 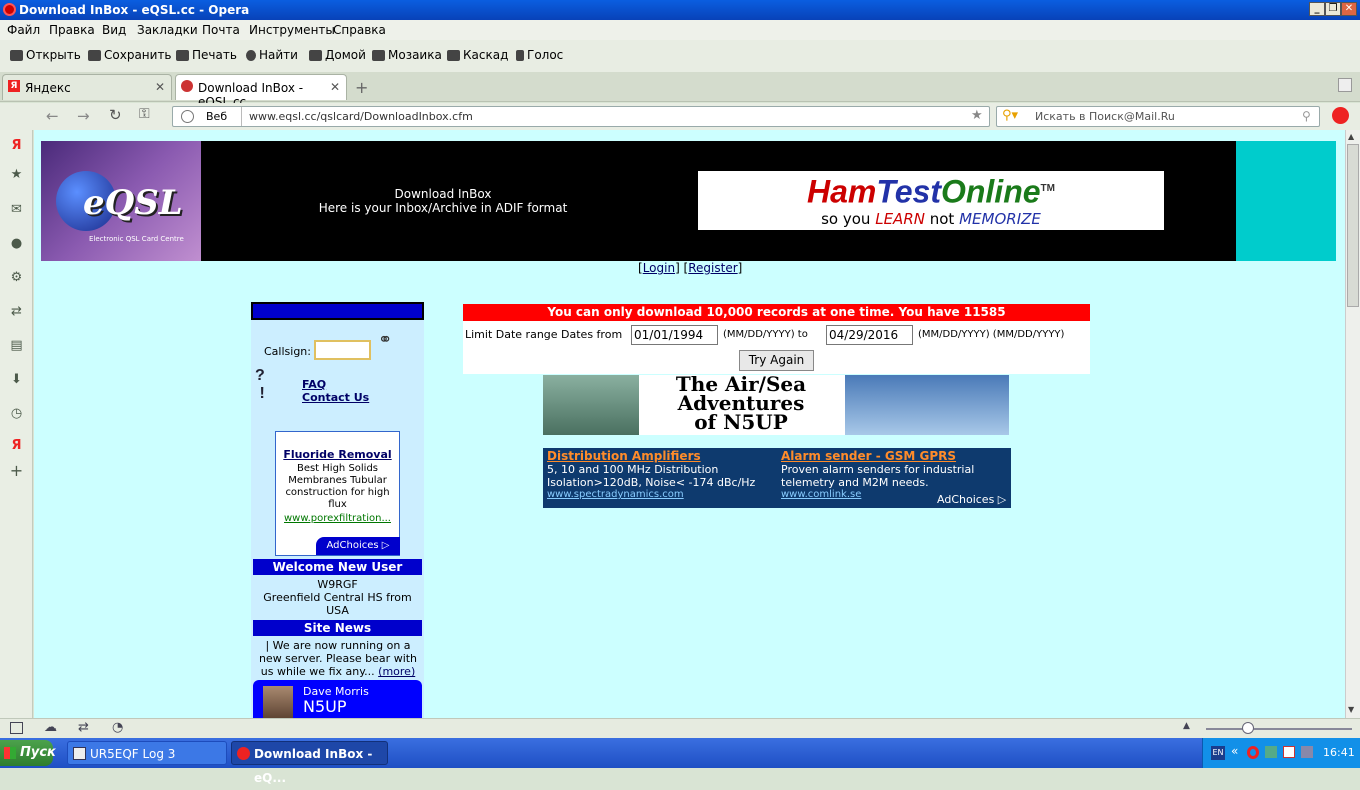 What do you see at coordinates (1253, 752) in the screenshot?
I see `opera-tray-icon` at bounding box center [1253, 752].